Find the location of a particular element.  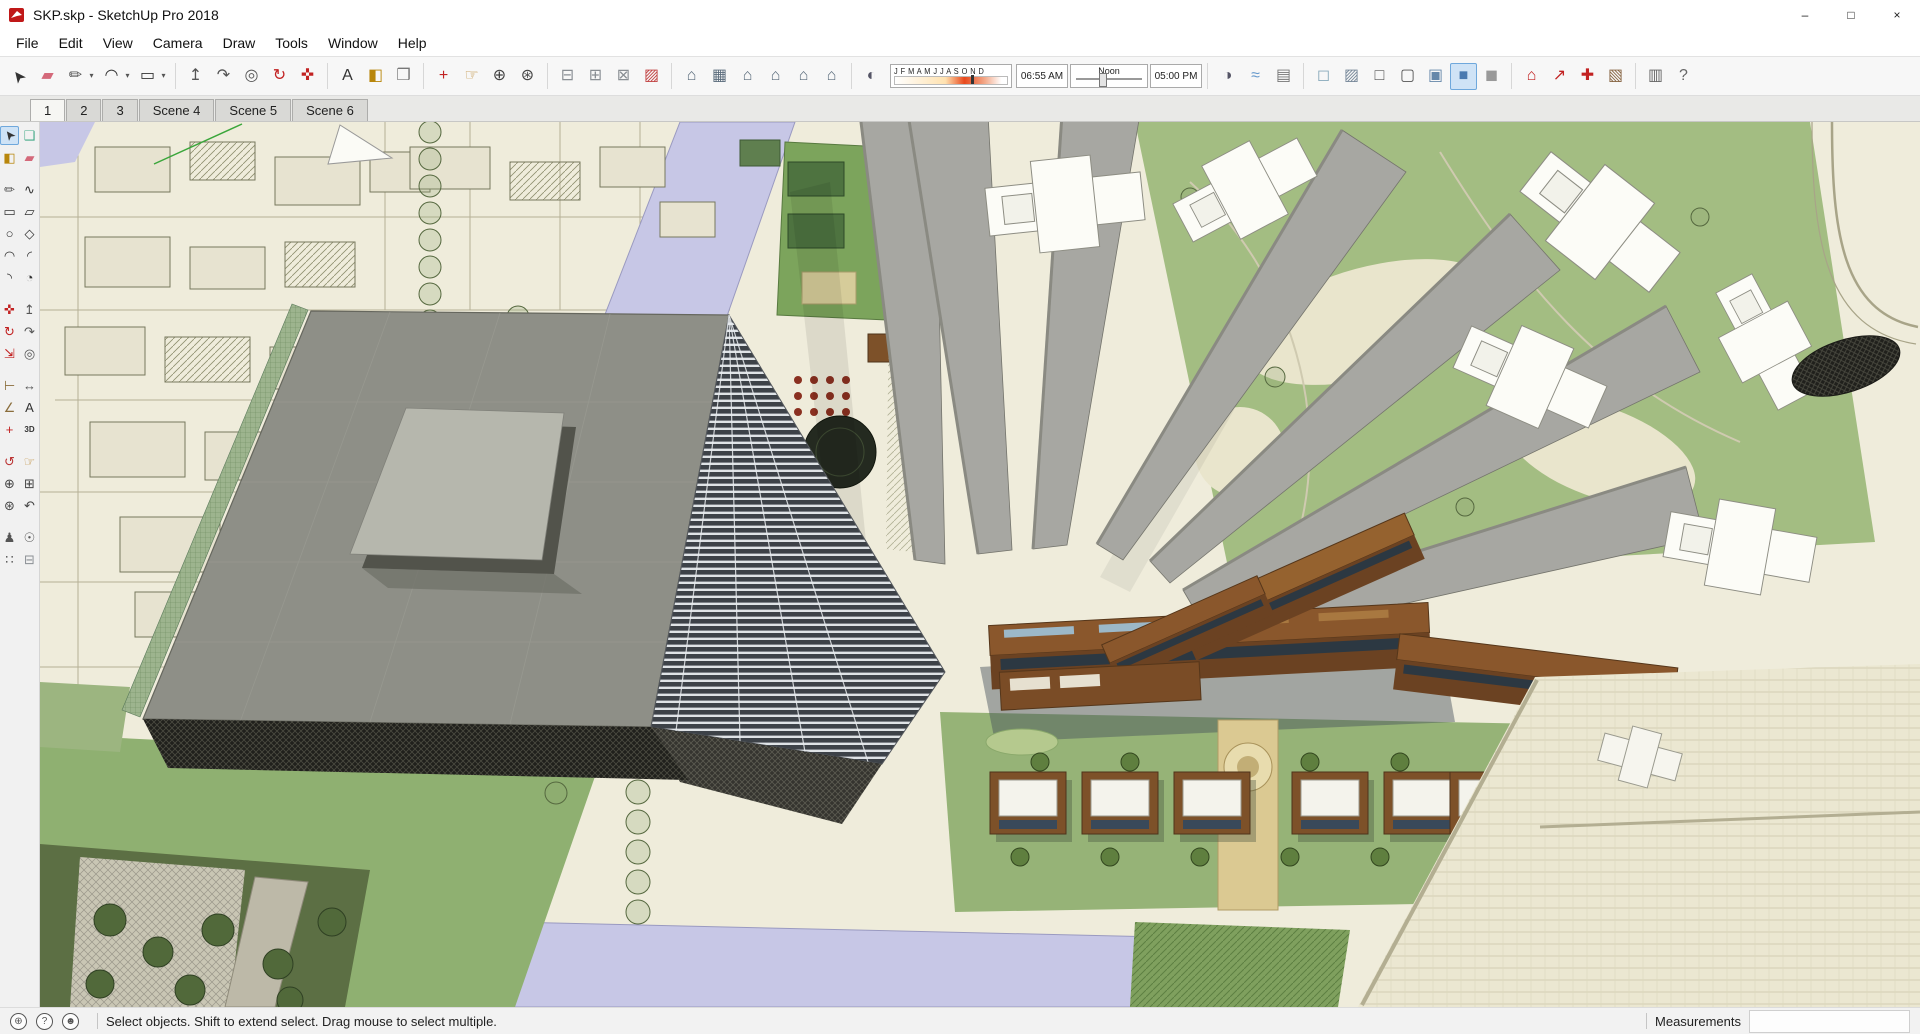

select-tool-icon: ➤ is located at coordinates (19, 76).